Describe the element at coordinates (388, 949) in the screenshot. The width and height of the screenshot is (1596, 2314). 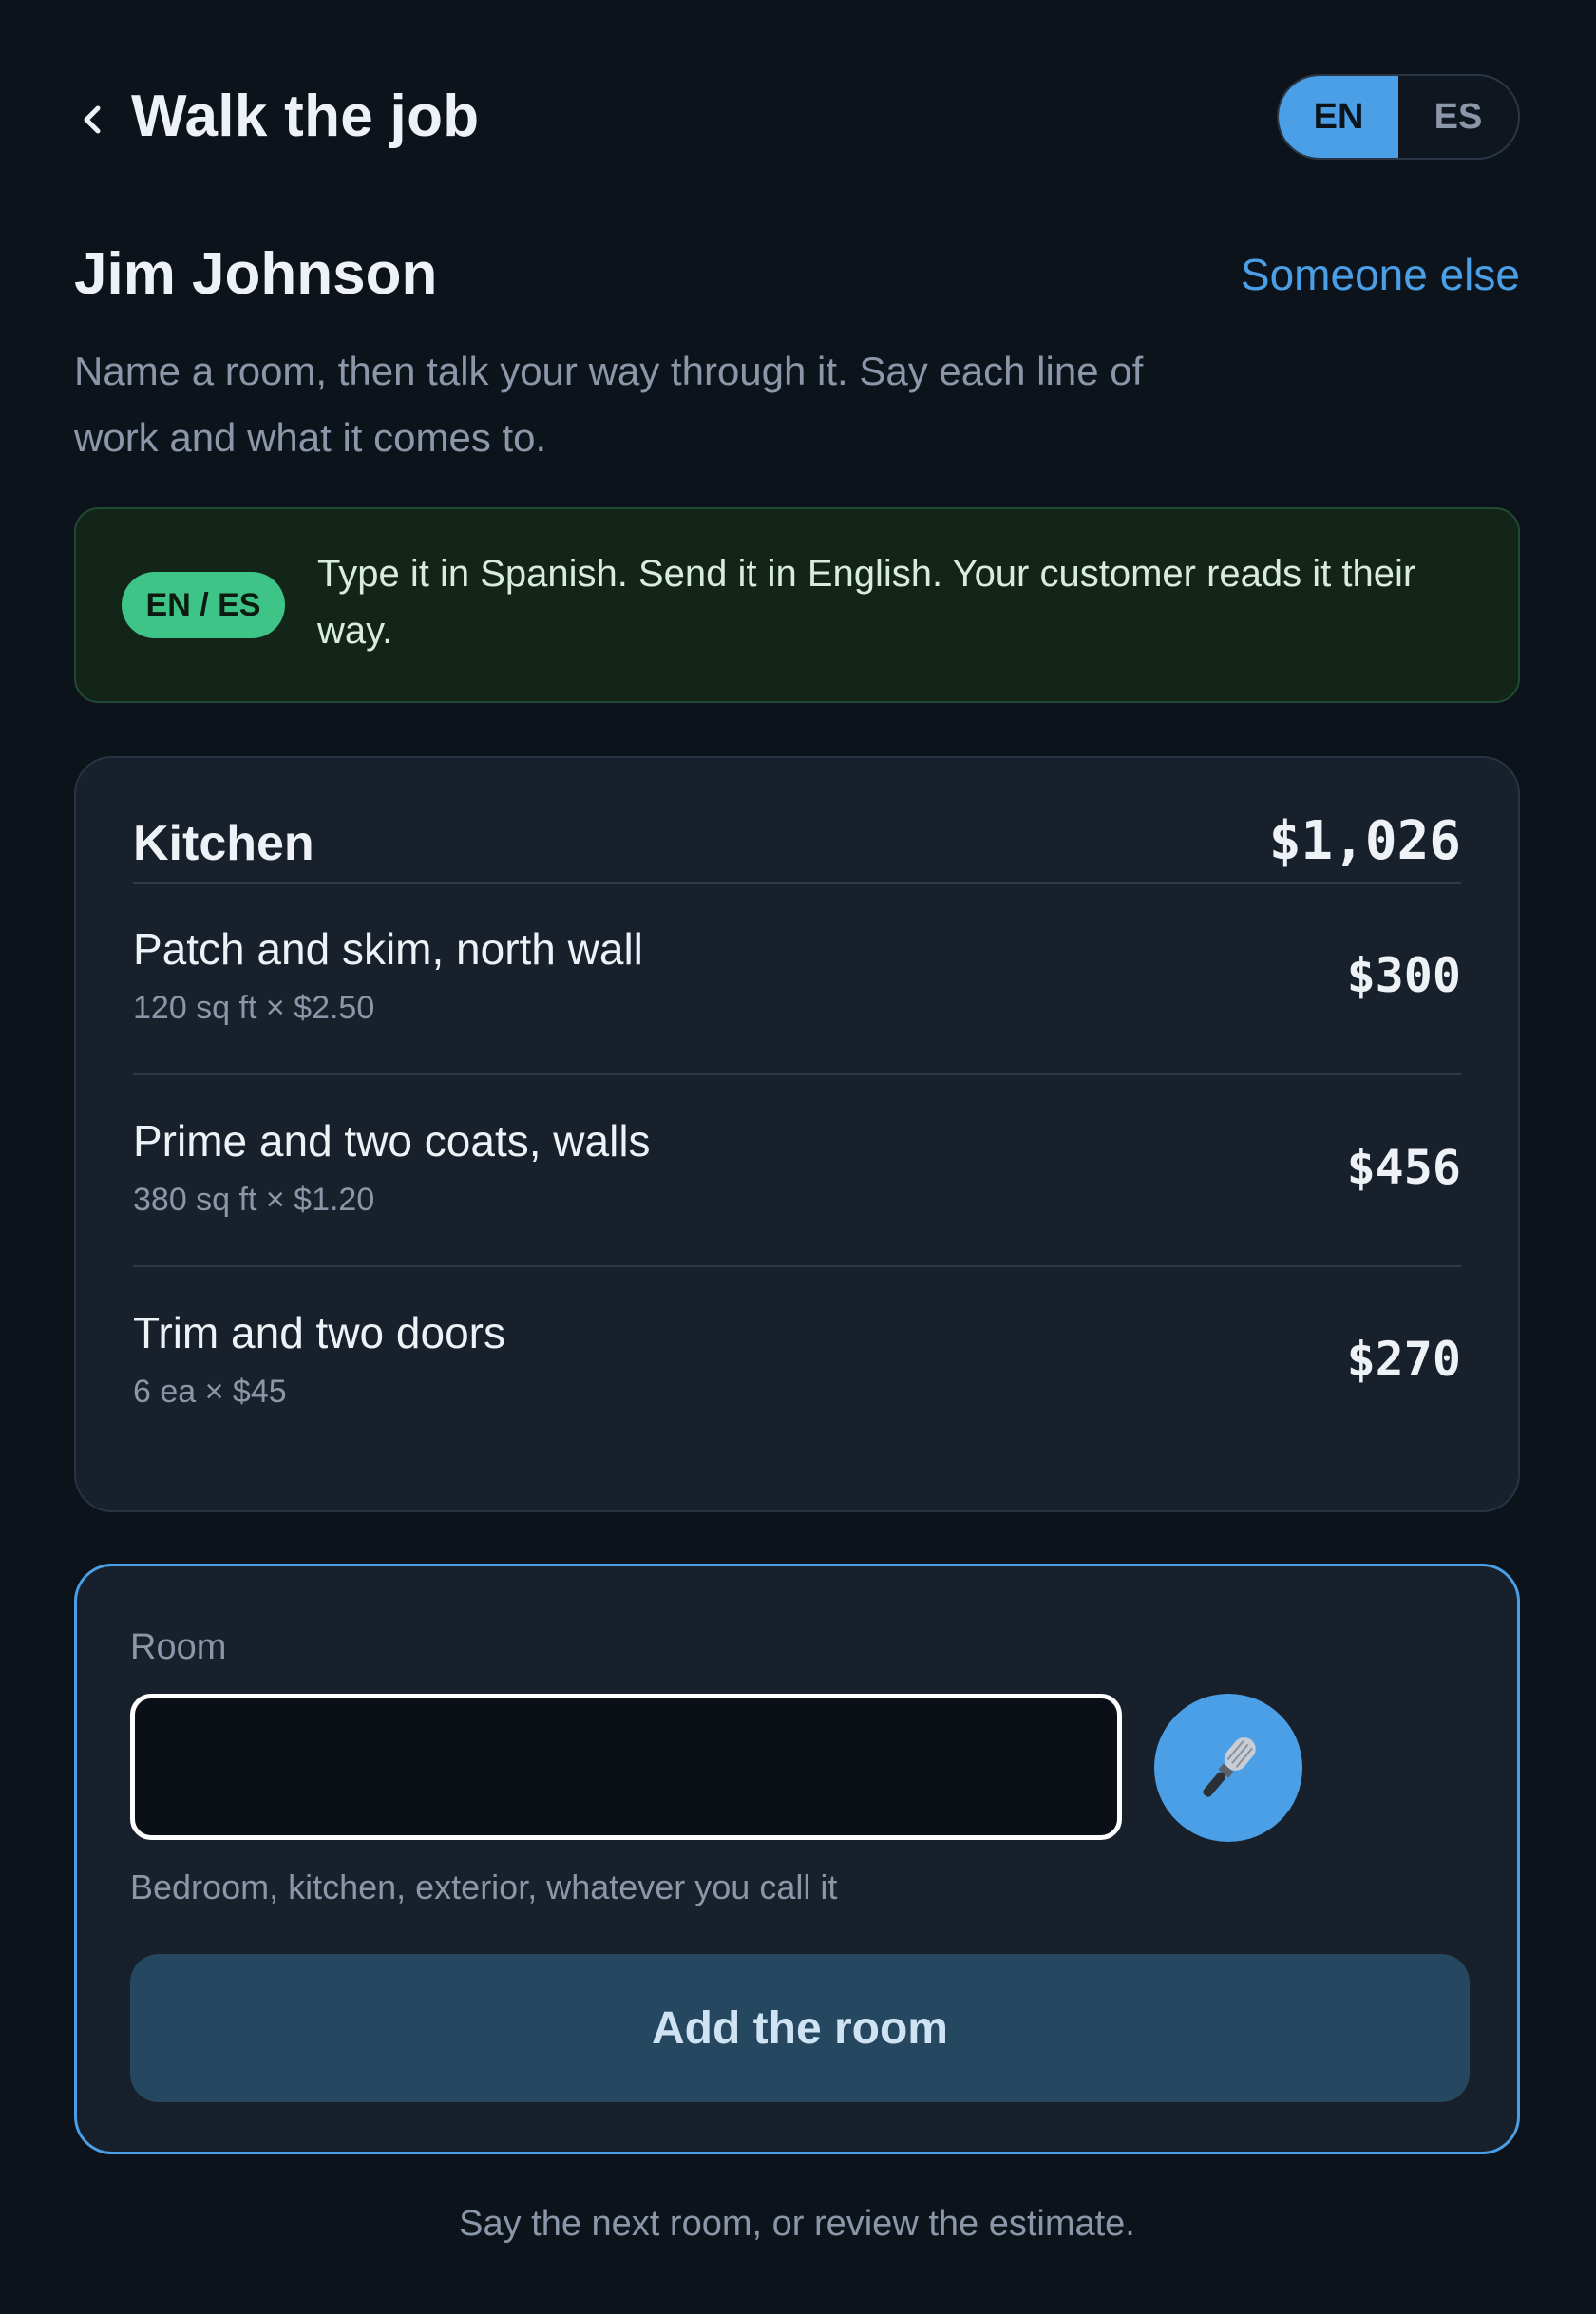
I see `line-item-name: Patch and skim, north wall` at that location.